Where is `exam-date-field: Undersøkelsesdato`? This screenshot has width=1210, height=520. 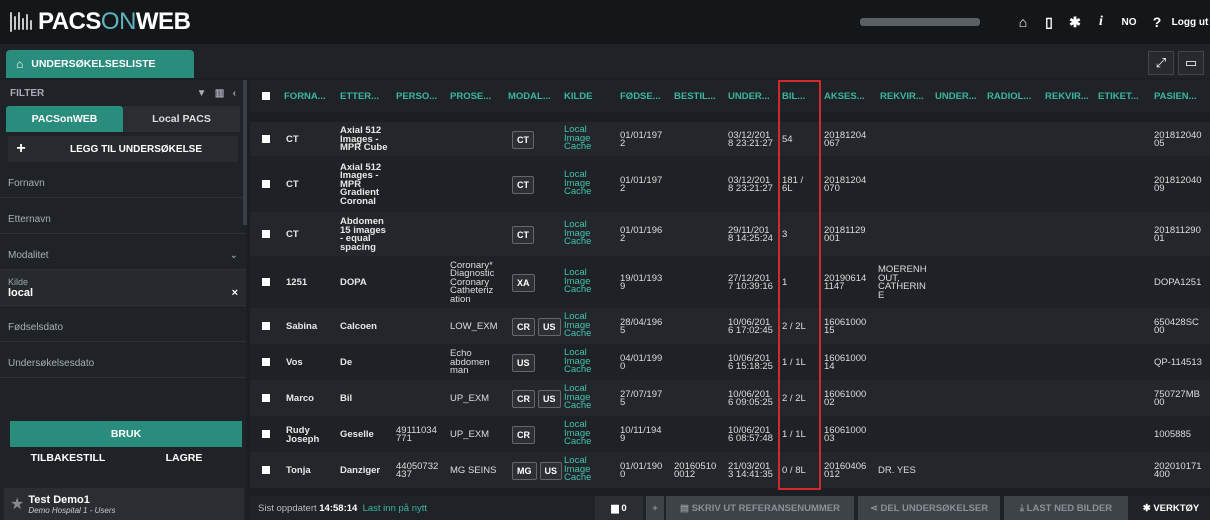
exam-date-field: Undersøkelsesdato is located at coordinates (123, 360).